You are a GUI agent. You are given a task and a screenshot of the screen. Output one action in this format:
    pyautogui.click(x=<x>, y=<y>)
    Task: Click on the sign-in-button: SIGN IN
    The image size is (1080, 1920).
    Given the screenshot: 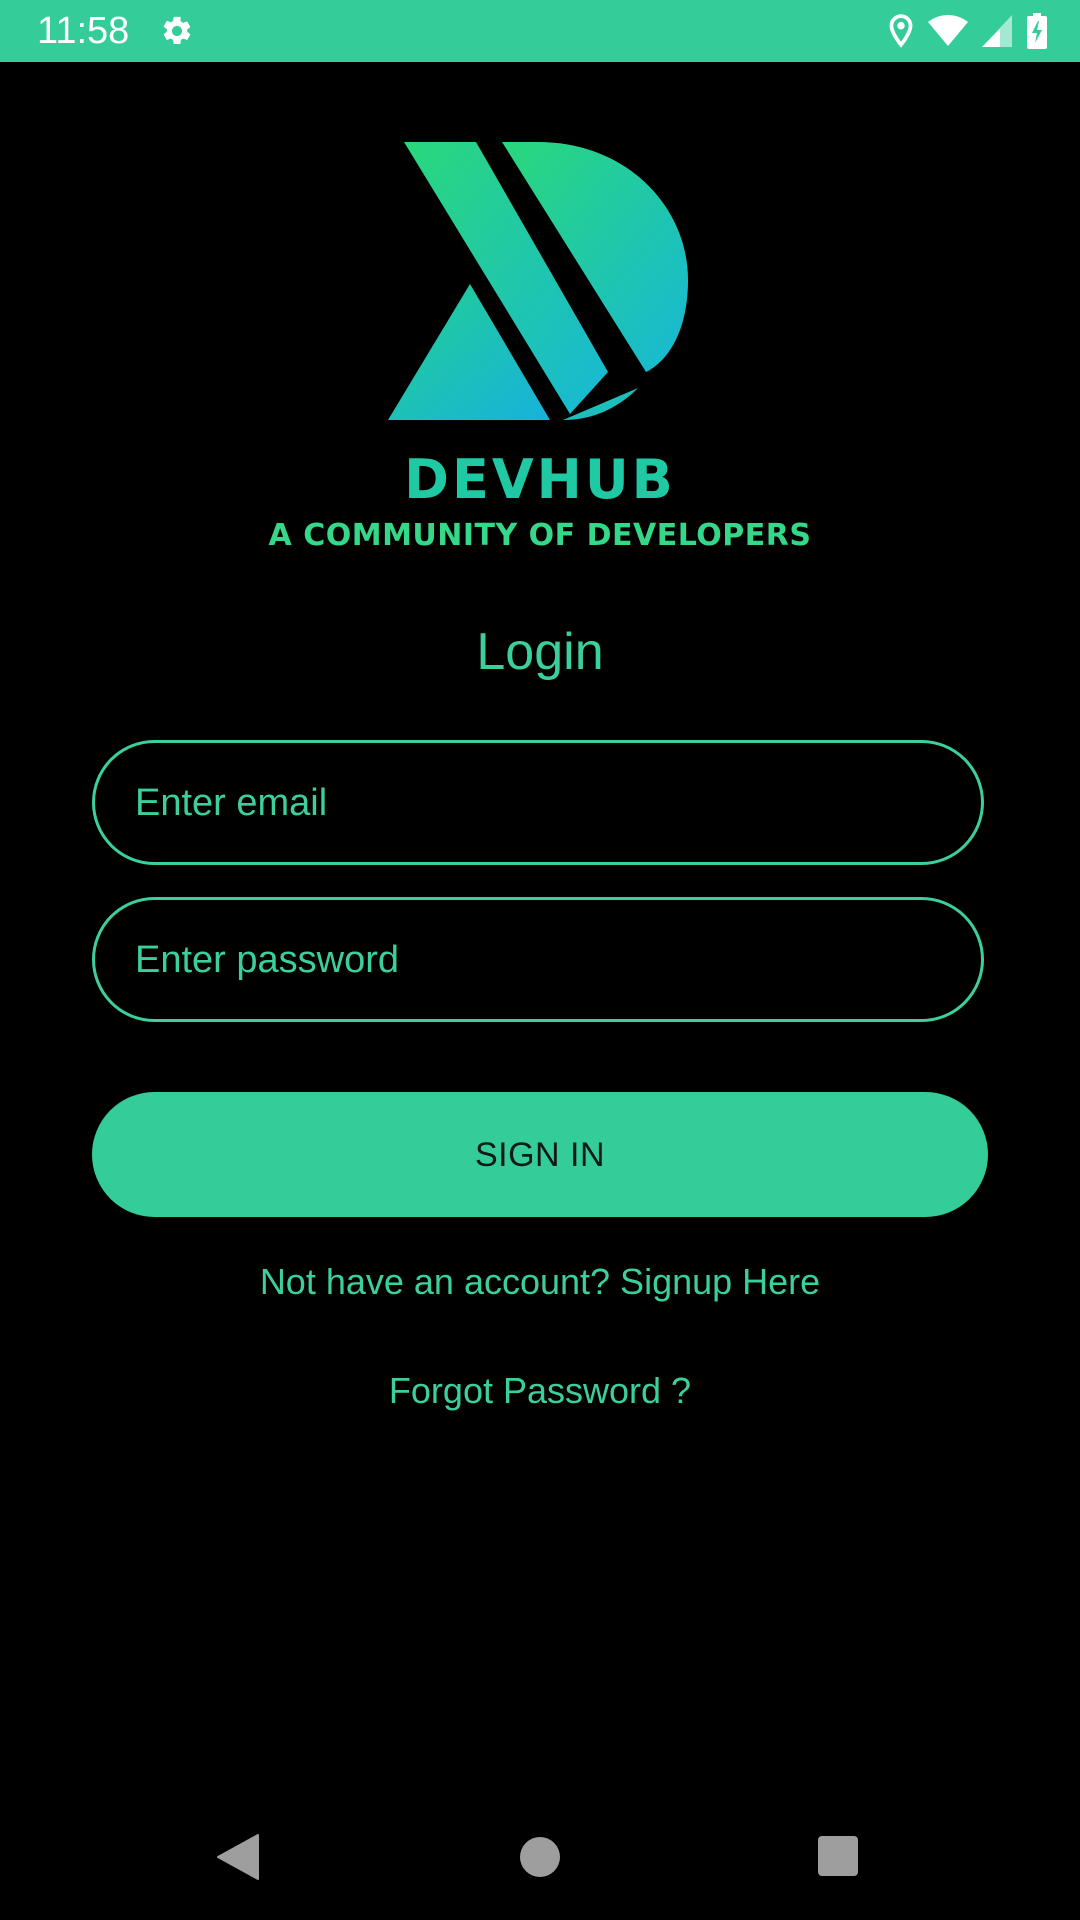 What is the action you would take?
    pyautogui.click(x=540, y=1154)
    